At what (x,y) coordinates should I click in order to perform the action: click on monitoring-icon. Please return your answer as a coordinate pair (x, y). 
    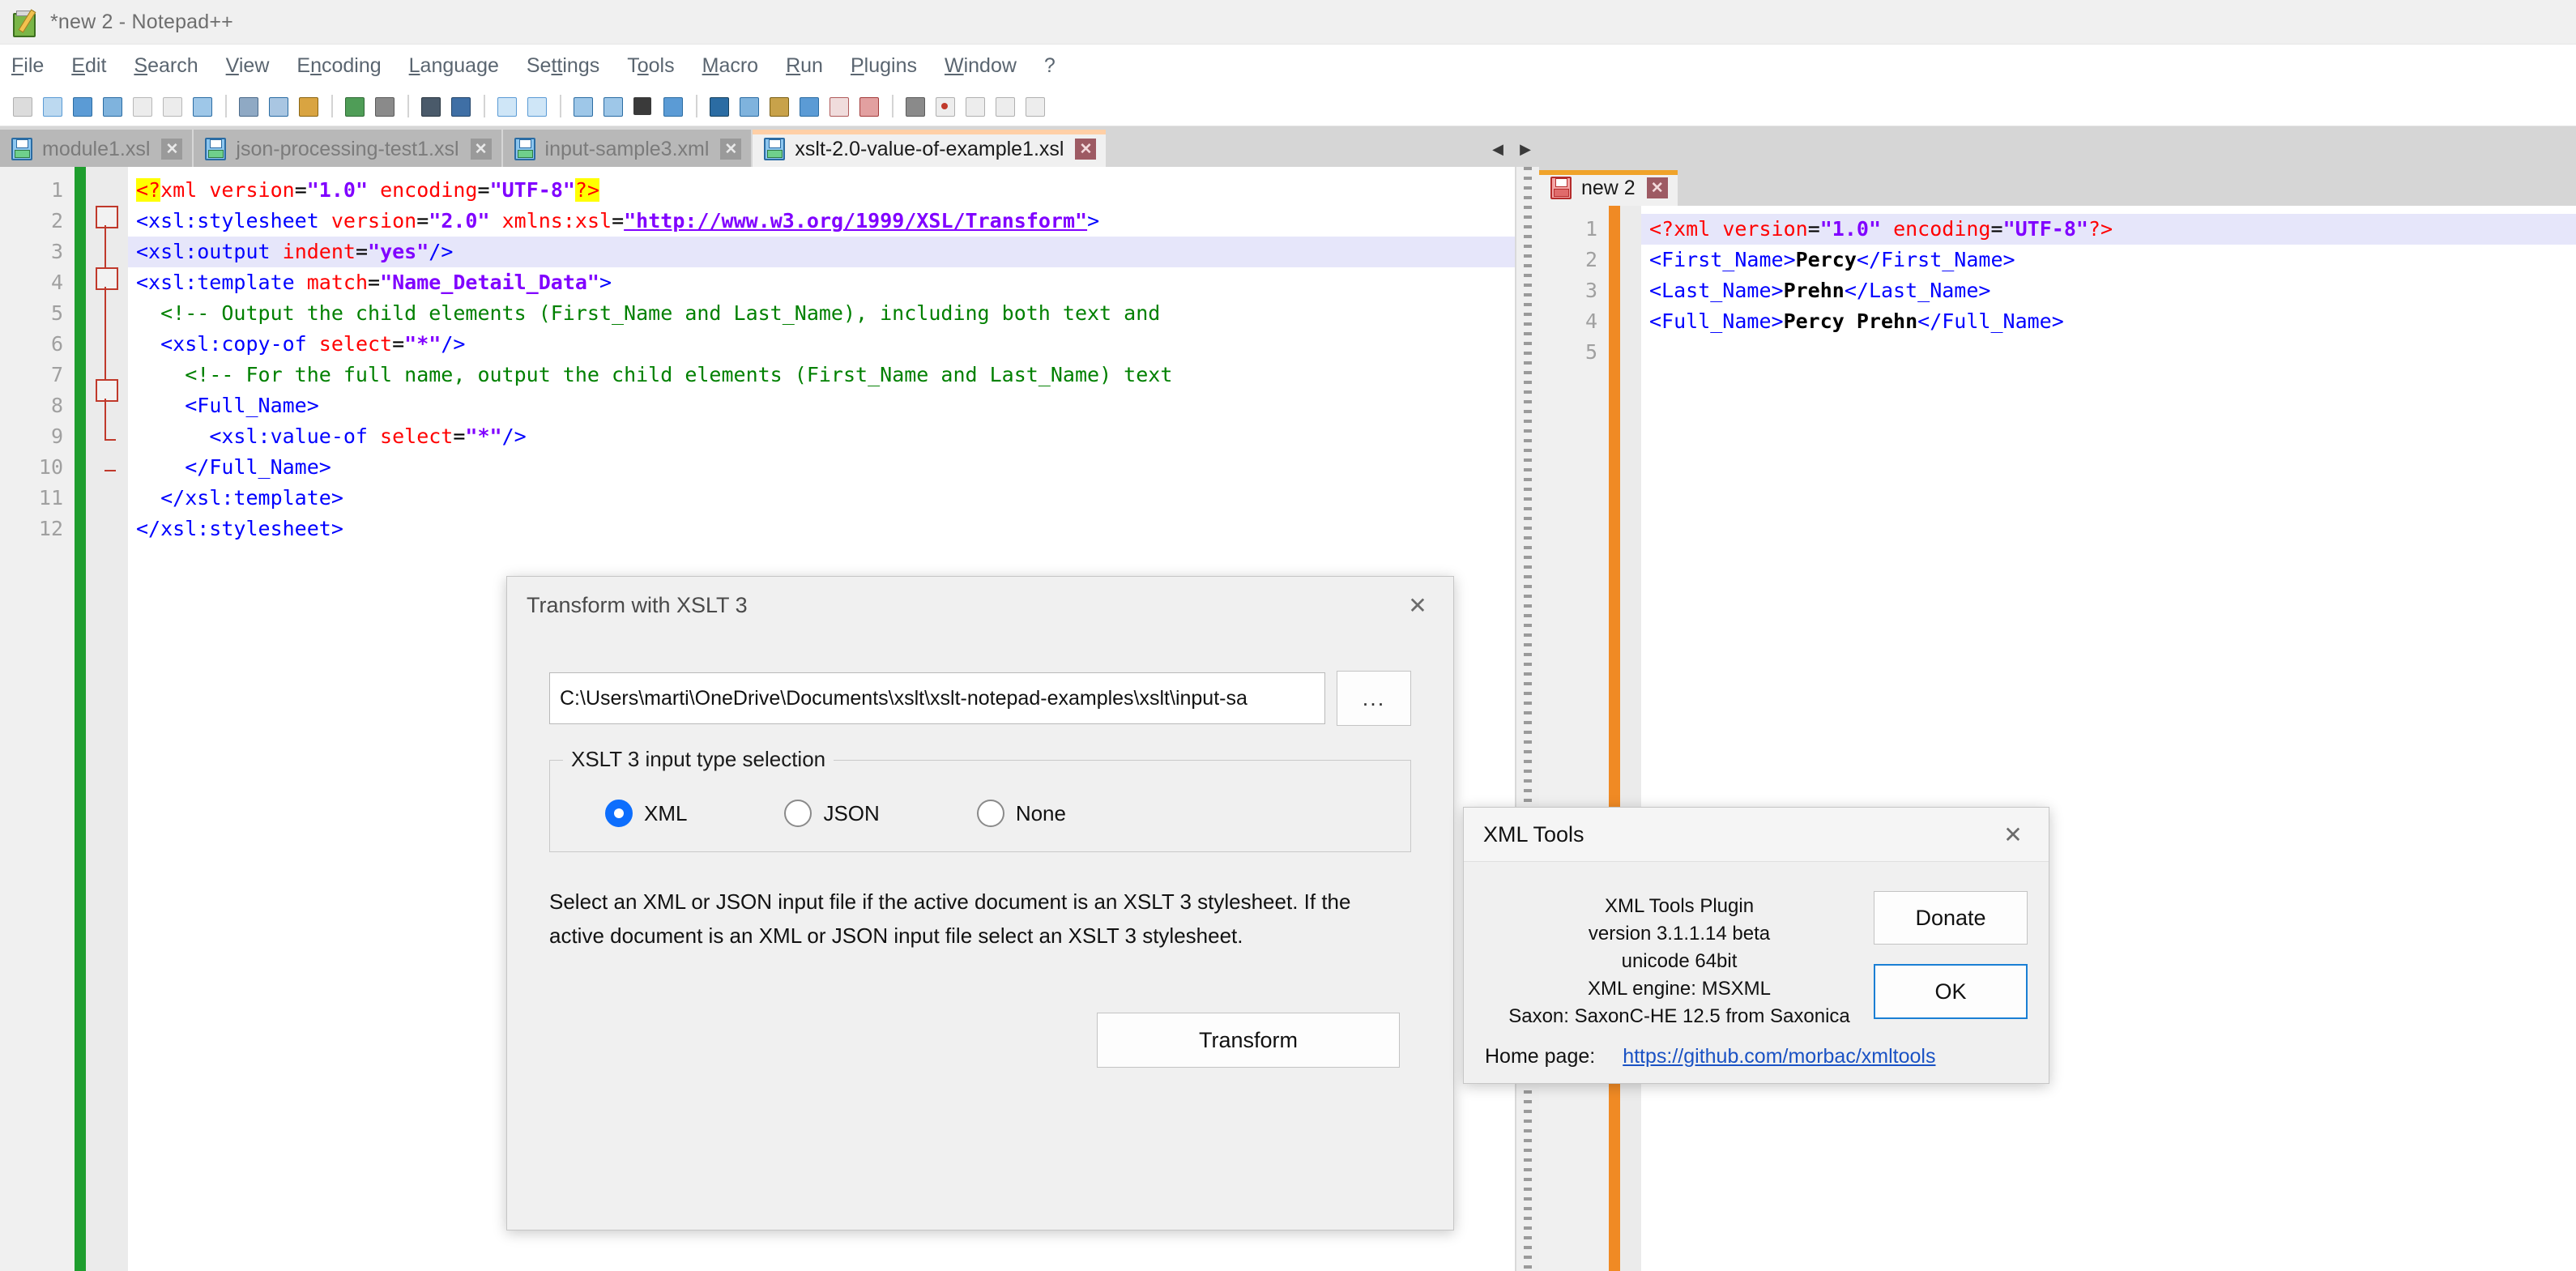
    Looking at the image, I should click on (868, 106).